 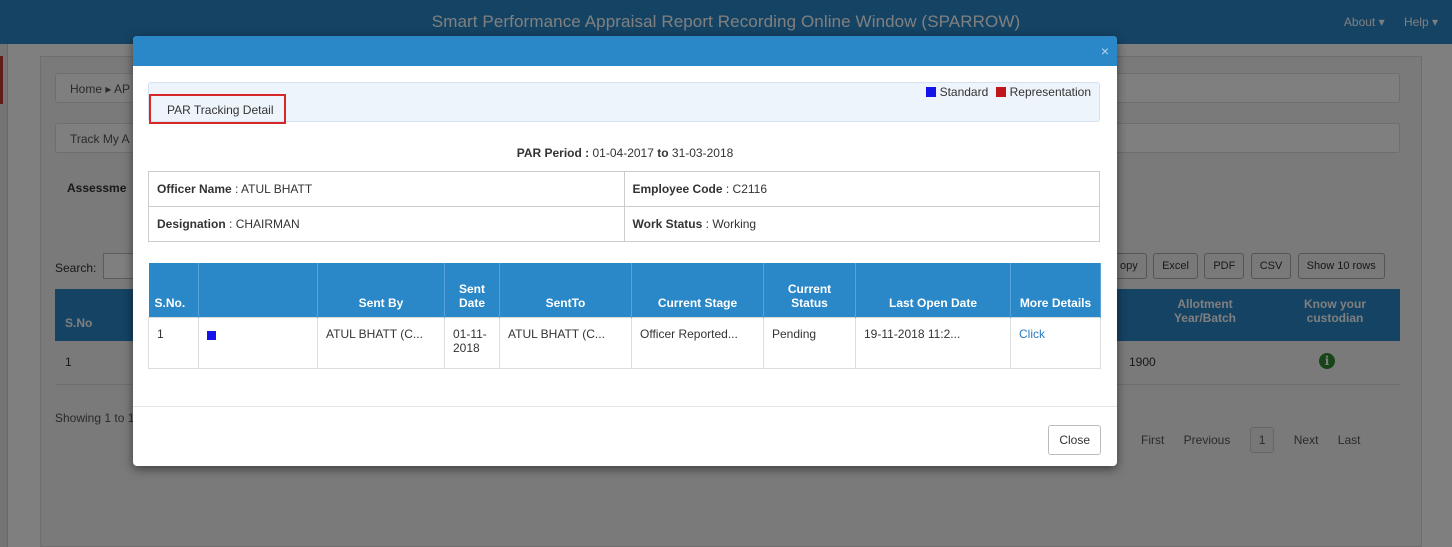 What do you see at coordinates (667, 224) in the screenshot?
I see `work-status-label: Work Status` at bounding box center [667, 224].